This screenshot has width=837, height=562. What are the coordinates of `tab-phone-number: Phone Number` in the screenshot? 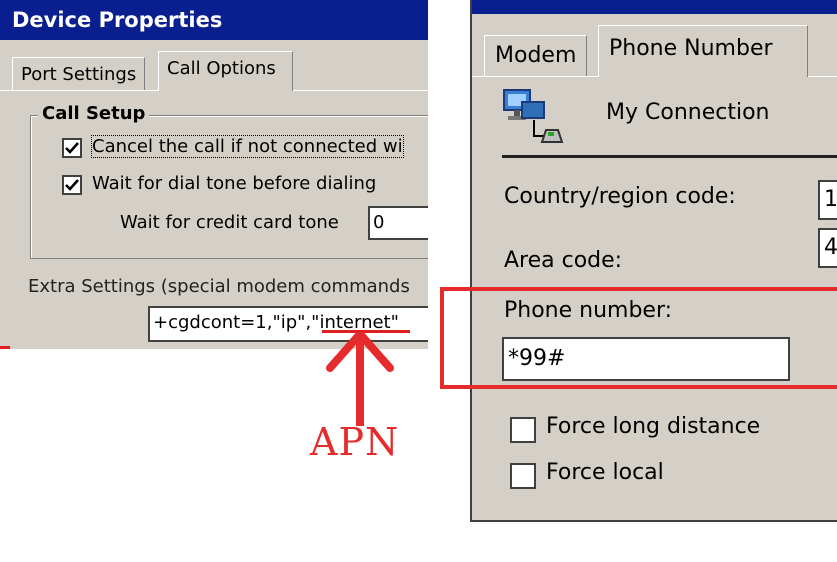 It's located at (703, 51).